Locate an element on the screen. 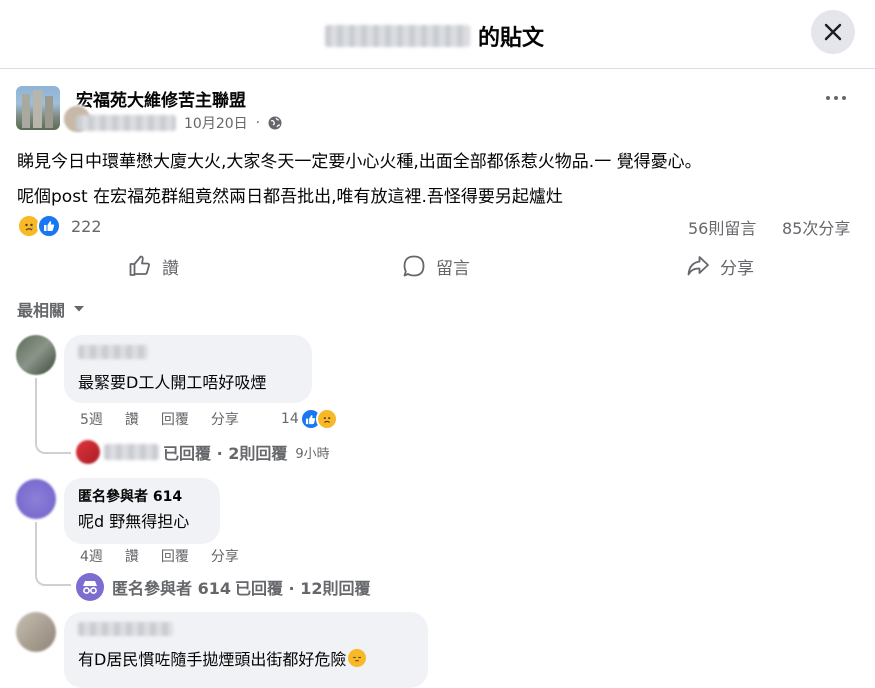  dialog-title-text: 的貼文 is located at coordinates (511, 38).